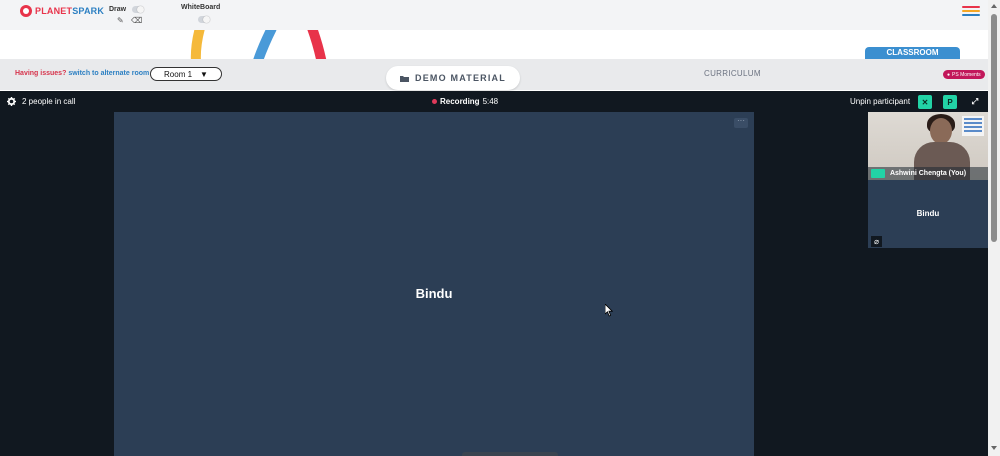 The width and height of the screenshot is (1000, 456). What do you see at coordinates (201, 7) in the screenshot?
I see `whiteboard-label: WhiteBoard` at bounding box center [201, 7].